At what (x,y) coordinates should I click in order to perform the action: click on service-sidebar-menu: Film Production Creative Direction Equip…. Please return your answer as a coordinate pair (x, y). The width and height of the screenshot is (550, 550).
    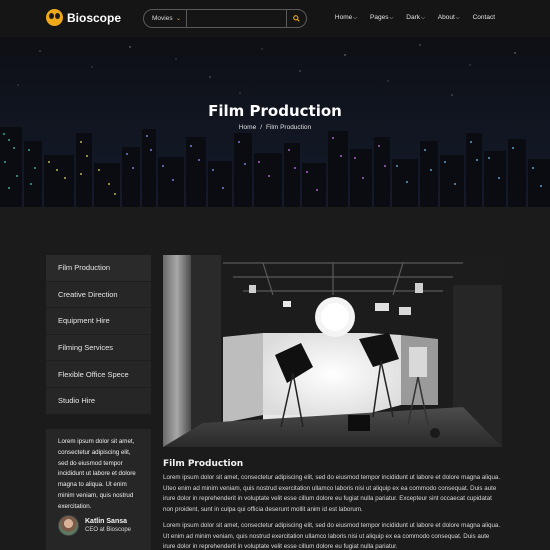
    Looking at the image, I should click on (98, 335).